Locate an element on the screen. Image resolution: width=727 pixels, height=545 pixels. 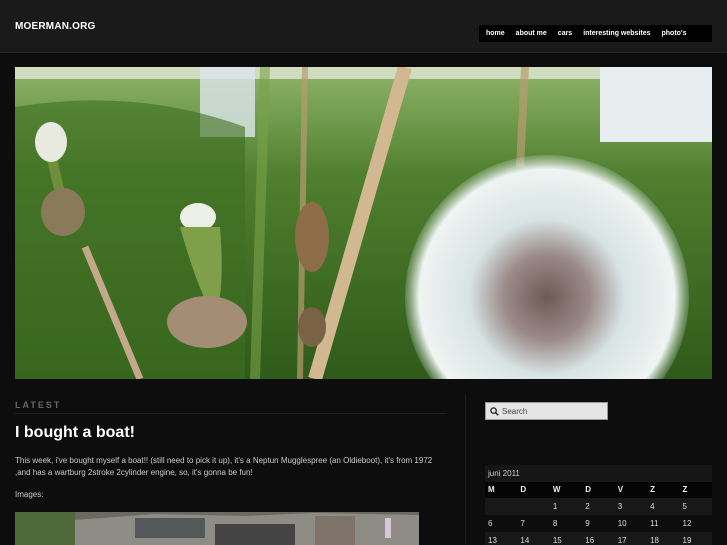
calendar-day: 9 is located at coordinates (587, 523).